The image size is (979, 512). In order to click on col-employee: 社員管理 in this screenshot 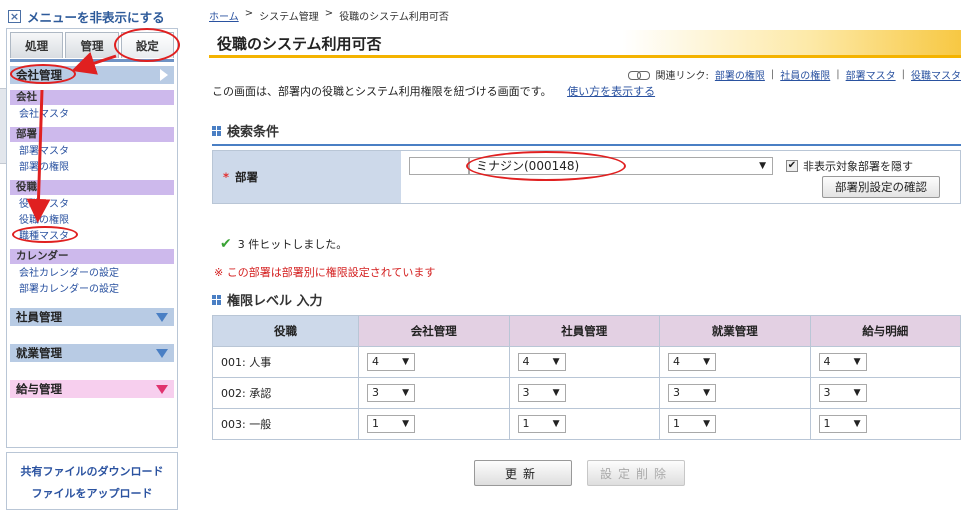, I will do `click(584, 331)`.